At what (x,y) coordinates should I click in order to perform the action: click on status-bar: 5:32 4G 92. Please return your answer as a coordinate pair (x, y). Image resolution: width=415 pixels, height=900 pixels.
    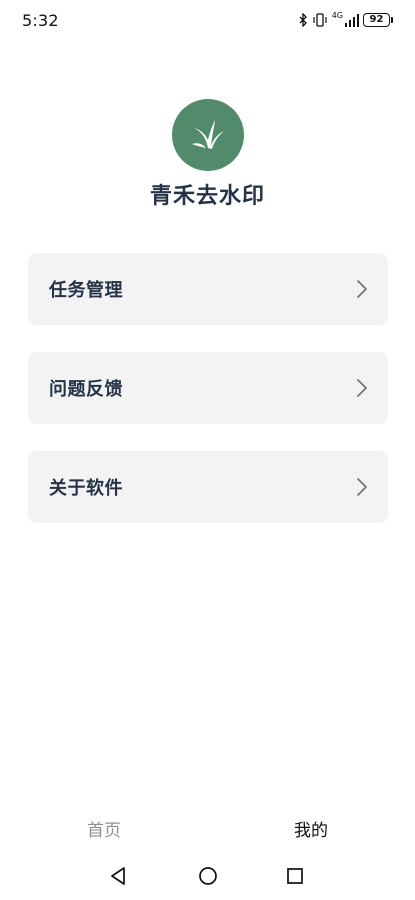
    Looking at the image, I should click on (207, 20).